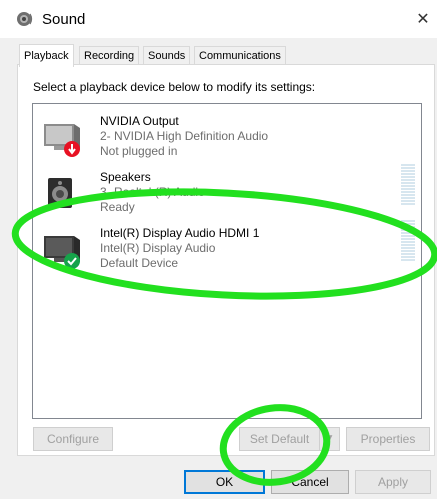 This screenshot has height=499, width=437. I want to click on tab-recording: Recording, so click(109, 56).